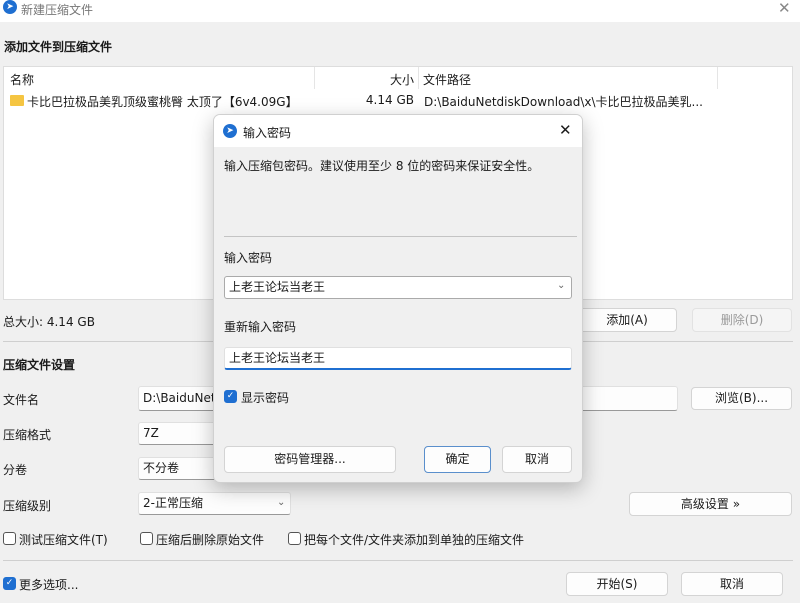 Image resolution: width=800 pixels, height=603 pixels. What do you see at coordinates (537, 459) in the screenshot?
I see `dialog-cancel-button: 取消` at bounding box center [537, 459].